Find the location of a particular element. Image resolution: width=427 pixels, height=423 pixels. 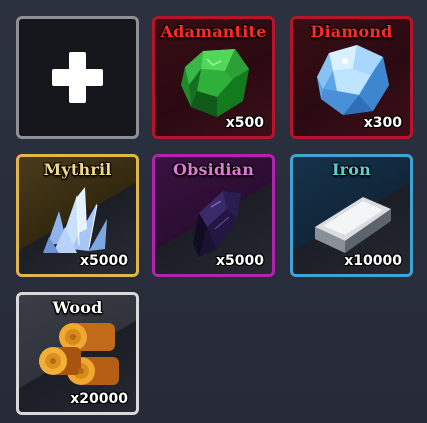

item-quantity: x10000 is located at coordinates (373, 261).